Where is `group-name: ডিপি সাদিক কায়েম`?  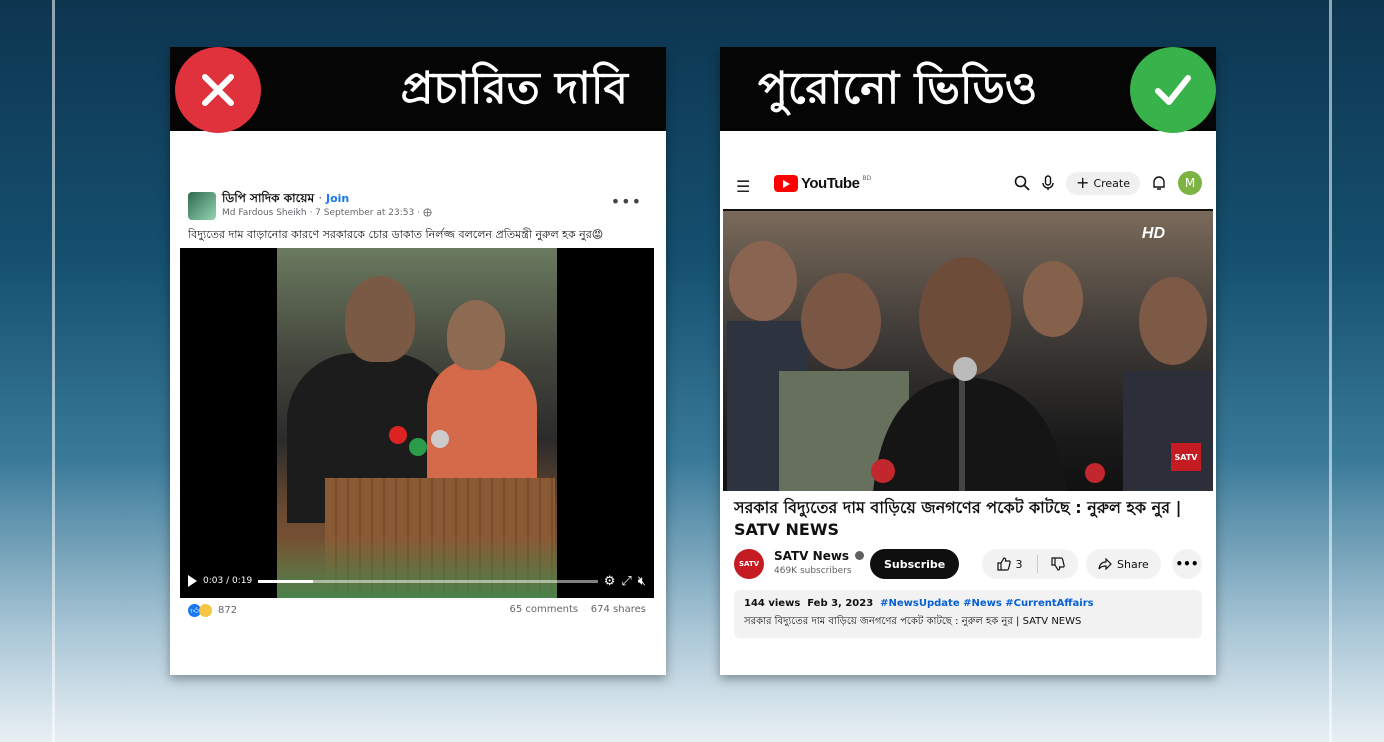 group-name: ডিপি সাদিক কায়েম is located at coordinates (268, 198).